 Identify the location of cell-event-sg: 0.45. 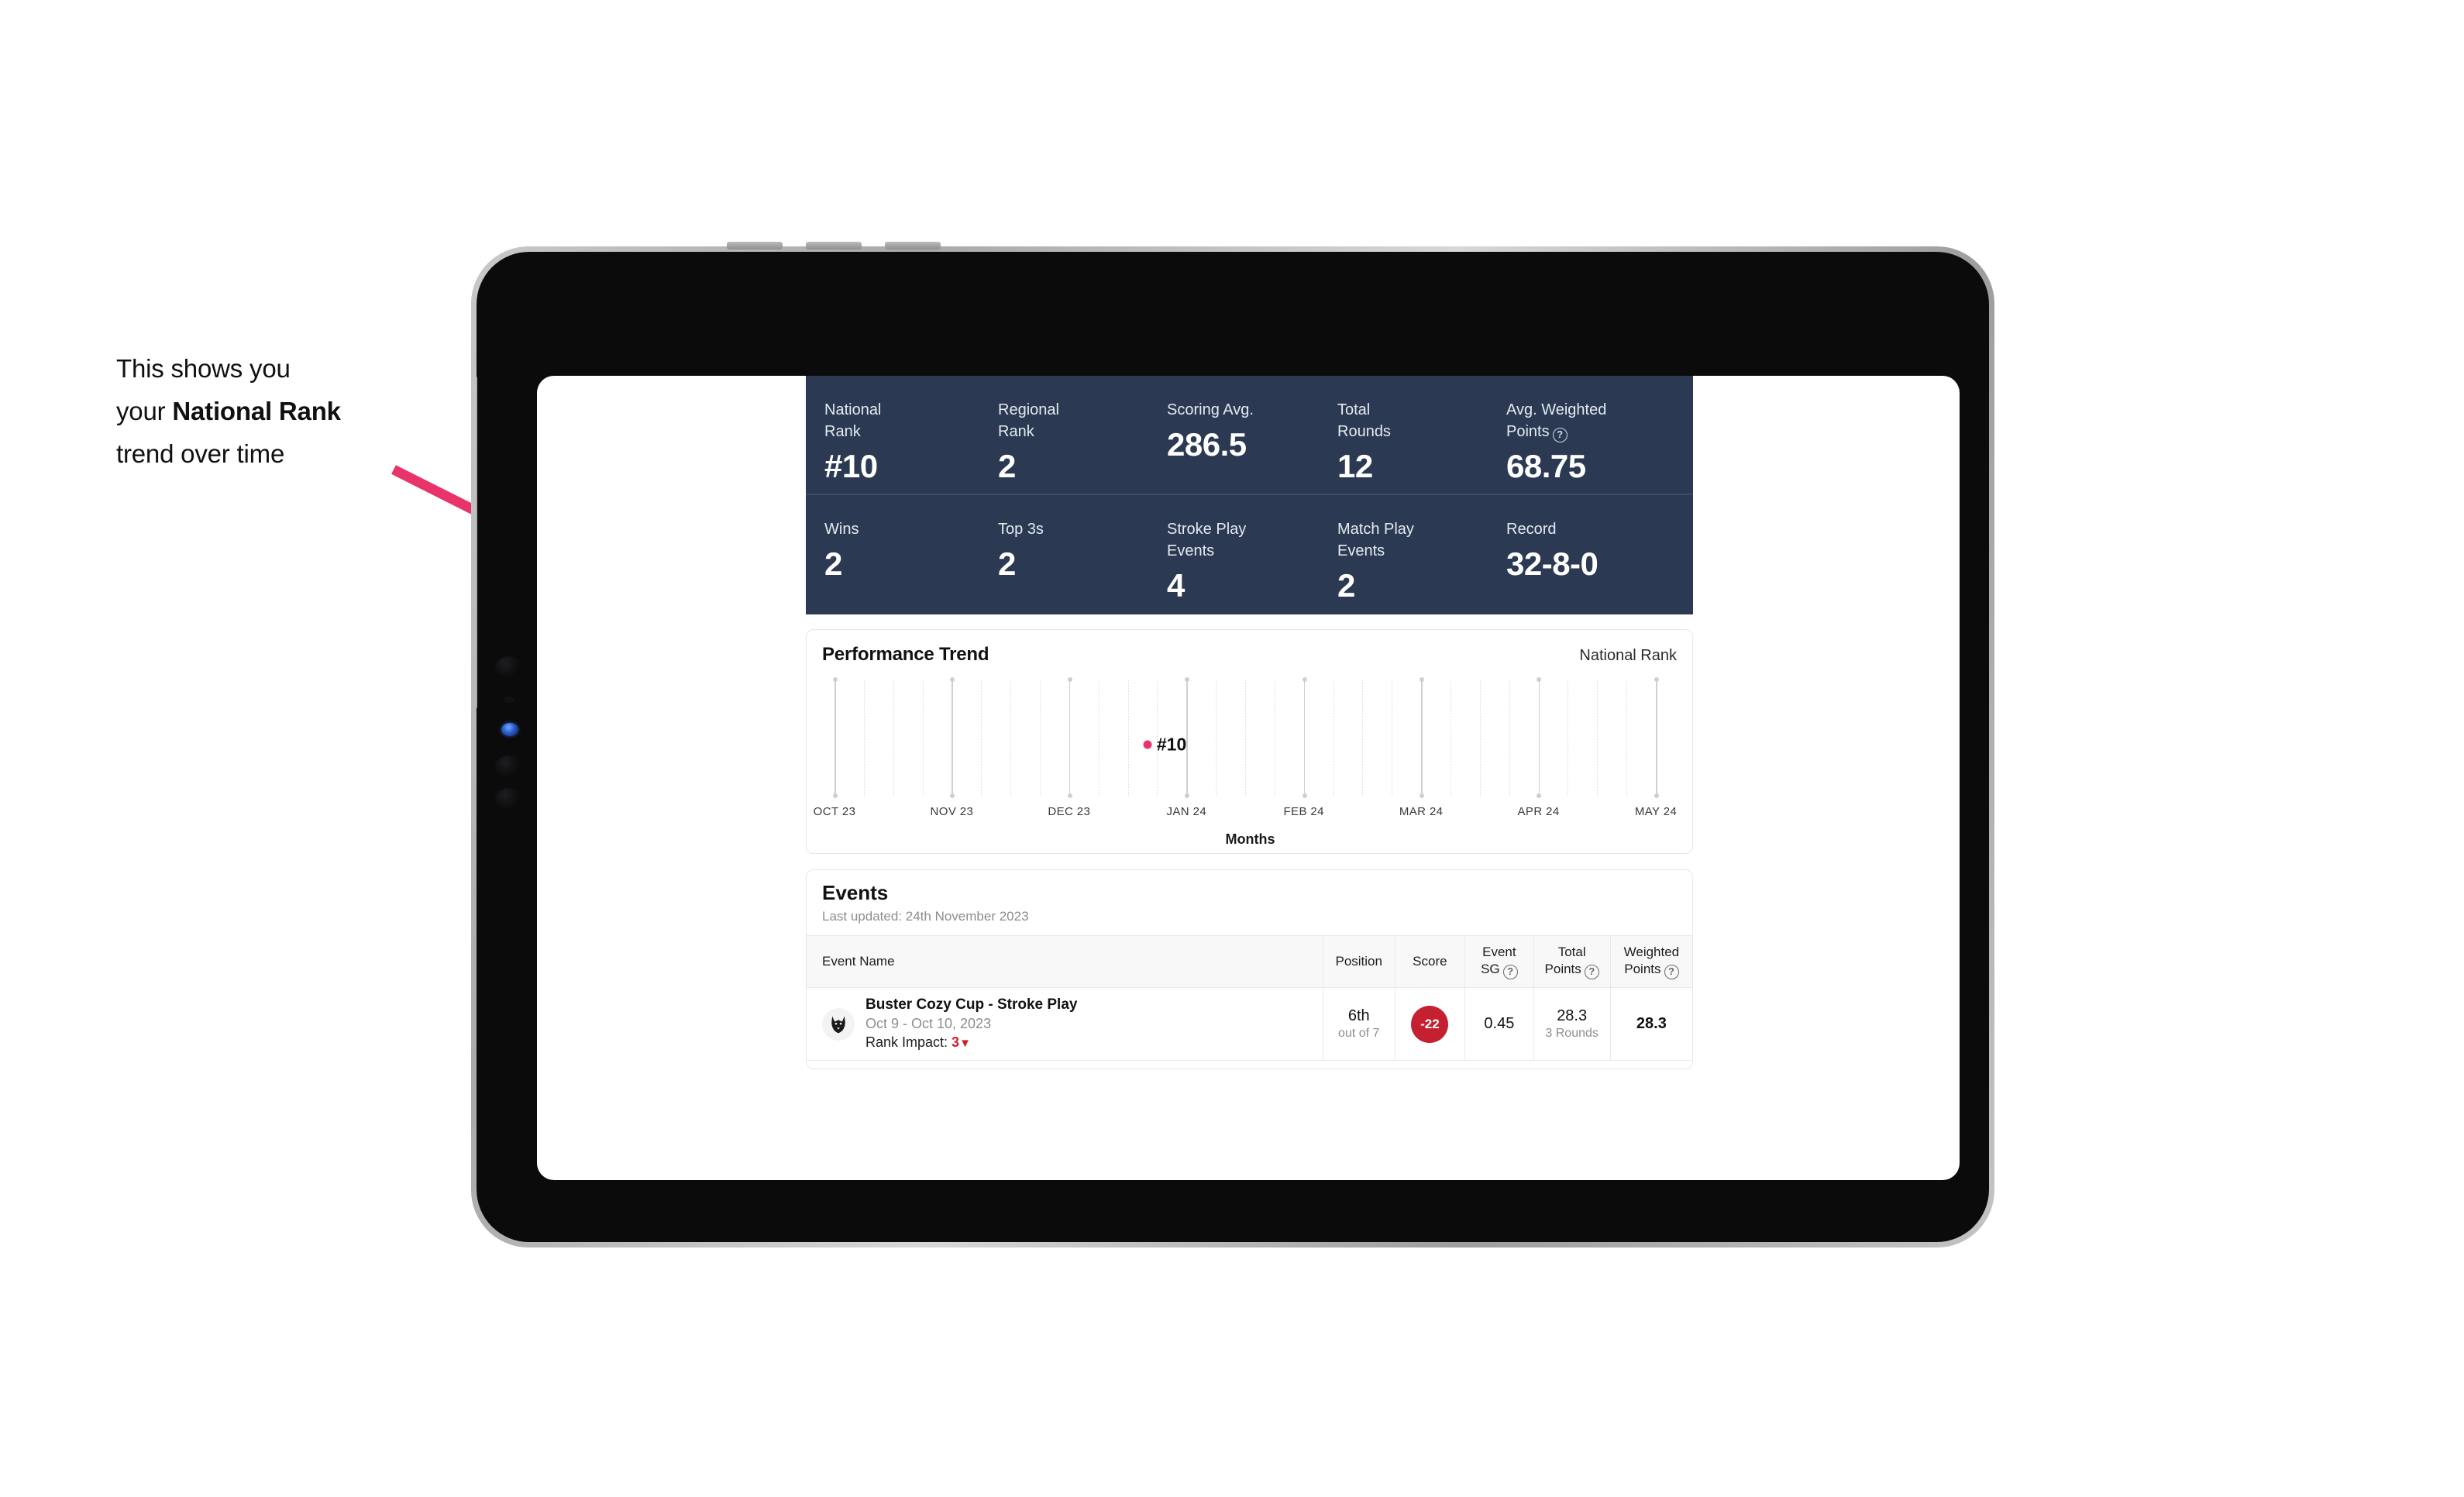
(1499, 1024).